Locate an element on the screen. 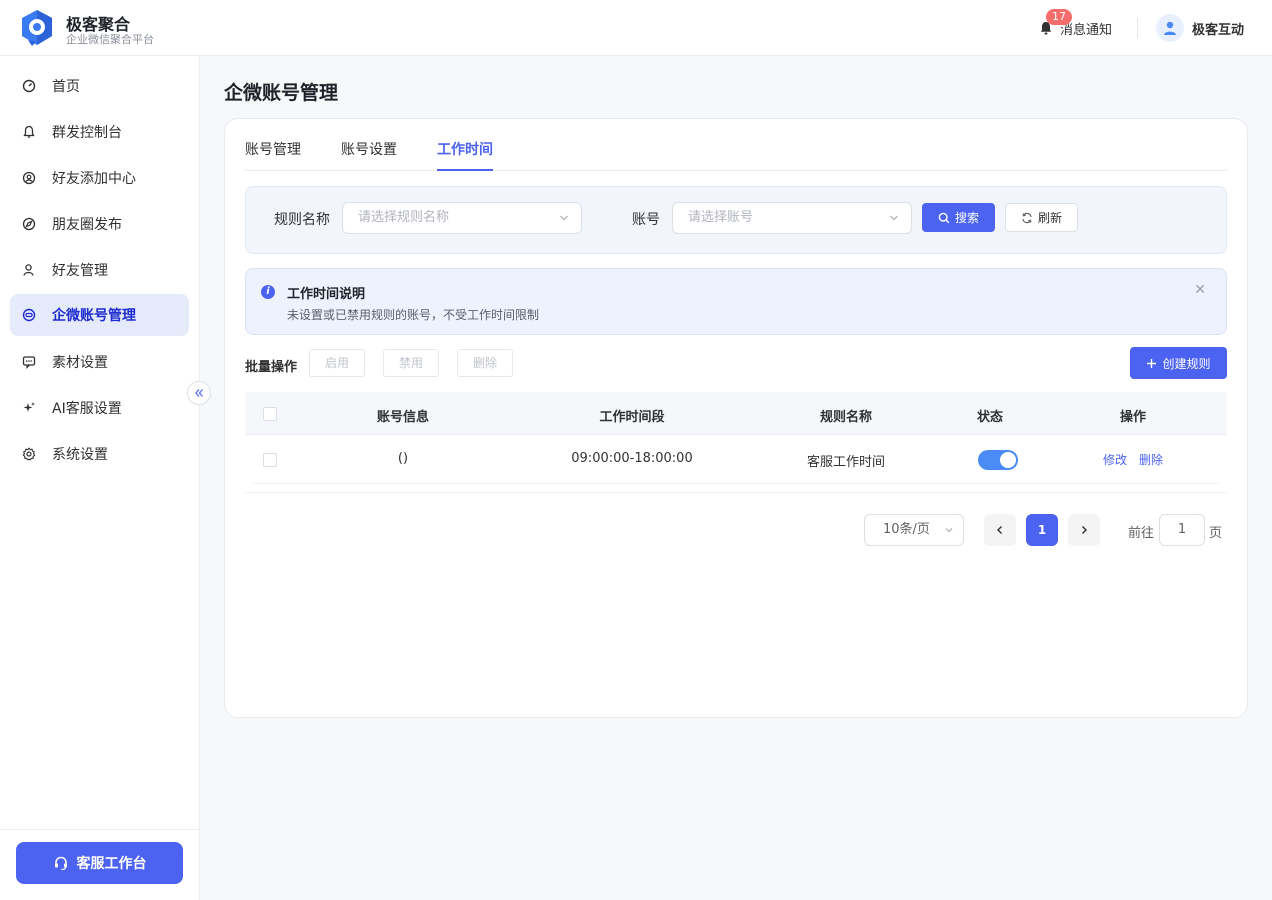 This screenshot has width=1272, height=900. filter-panel: 规则名称 请选择规则名称 账号 请选择账号 搜索 刷新 is located at coordinates (736, 220).